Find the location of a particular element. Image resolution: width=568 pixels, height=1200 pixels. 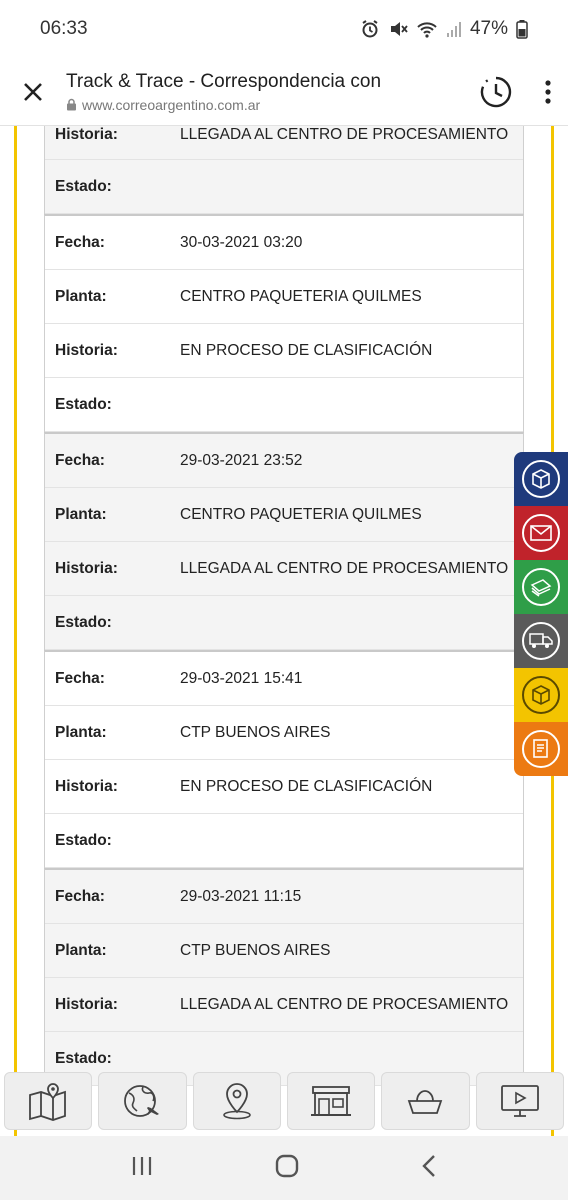

back-button is located at coordinates (429, 1168).